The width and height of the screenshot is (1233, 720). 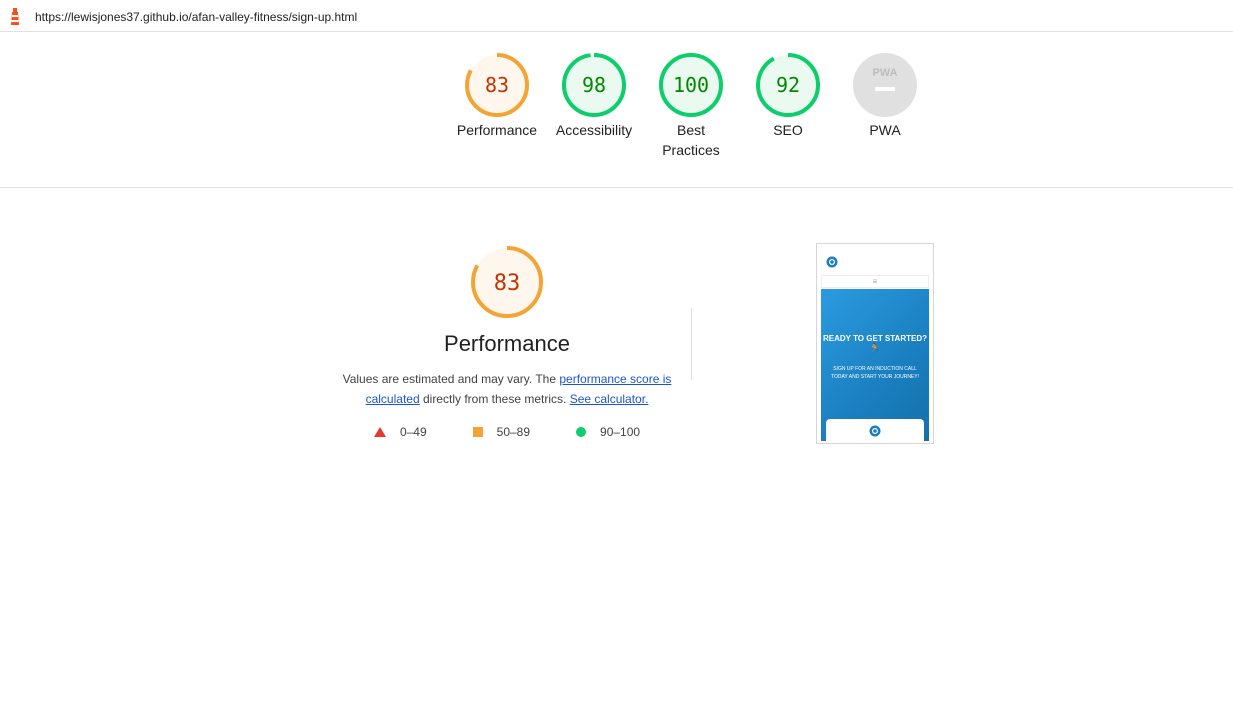 What do you see at coordinates (494, 399) in the screenshot?
I see `description-text: directly from these metrics.` at bounding box center [494, 399].